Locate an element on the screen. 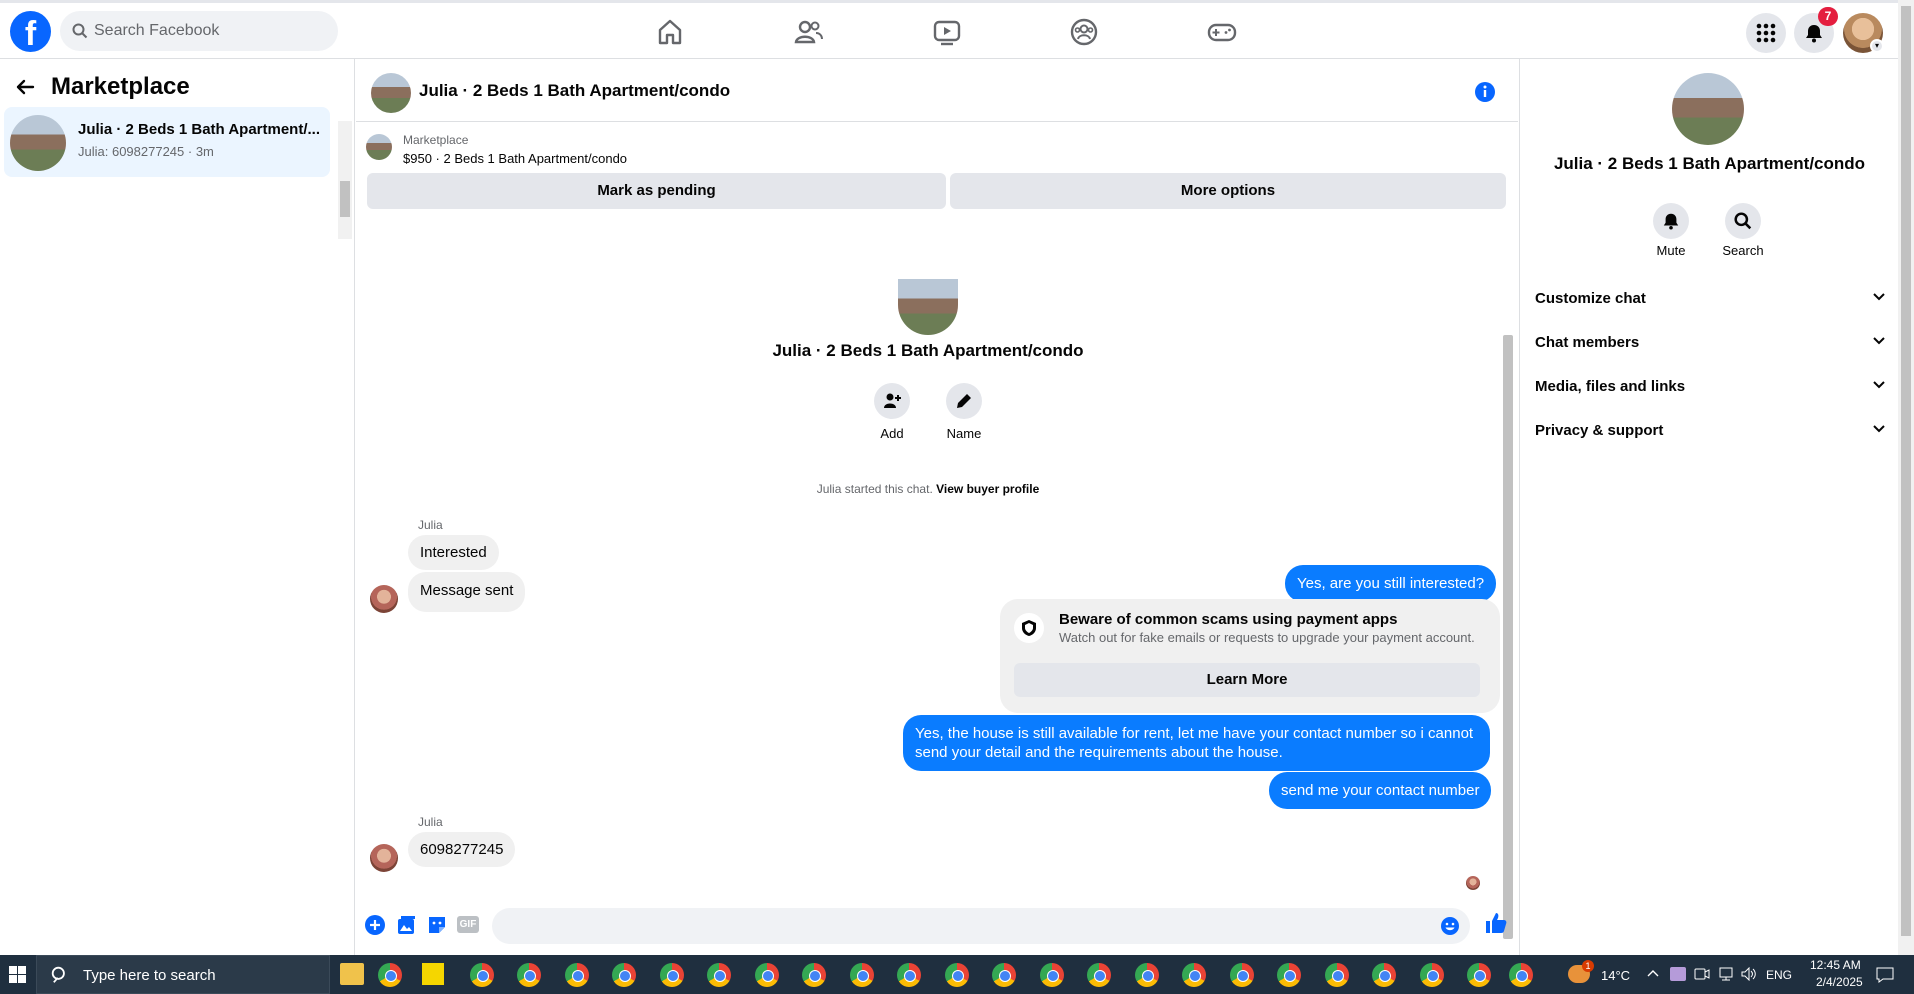  add-people-button is located at coordinates (892, 401).